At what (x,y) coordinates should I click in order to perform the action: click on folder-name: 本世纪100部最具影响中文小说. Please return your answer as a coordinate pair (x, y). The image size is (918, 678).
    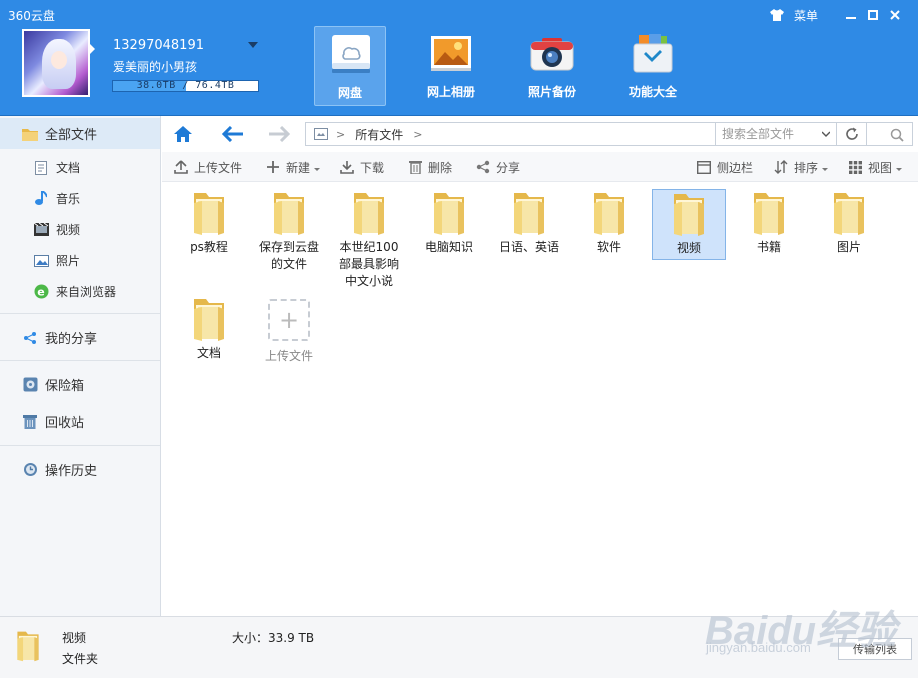
    Looking at the image, I should click on (368, 264).